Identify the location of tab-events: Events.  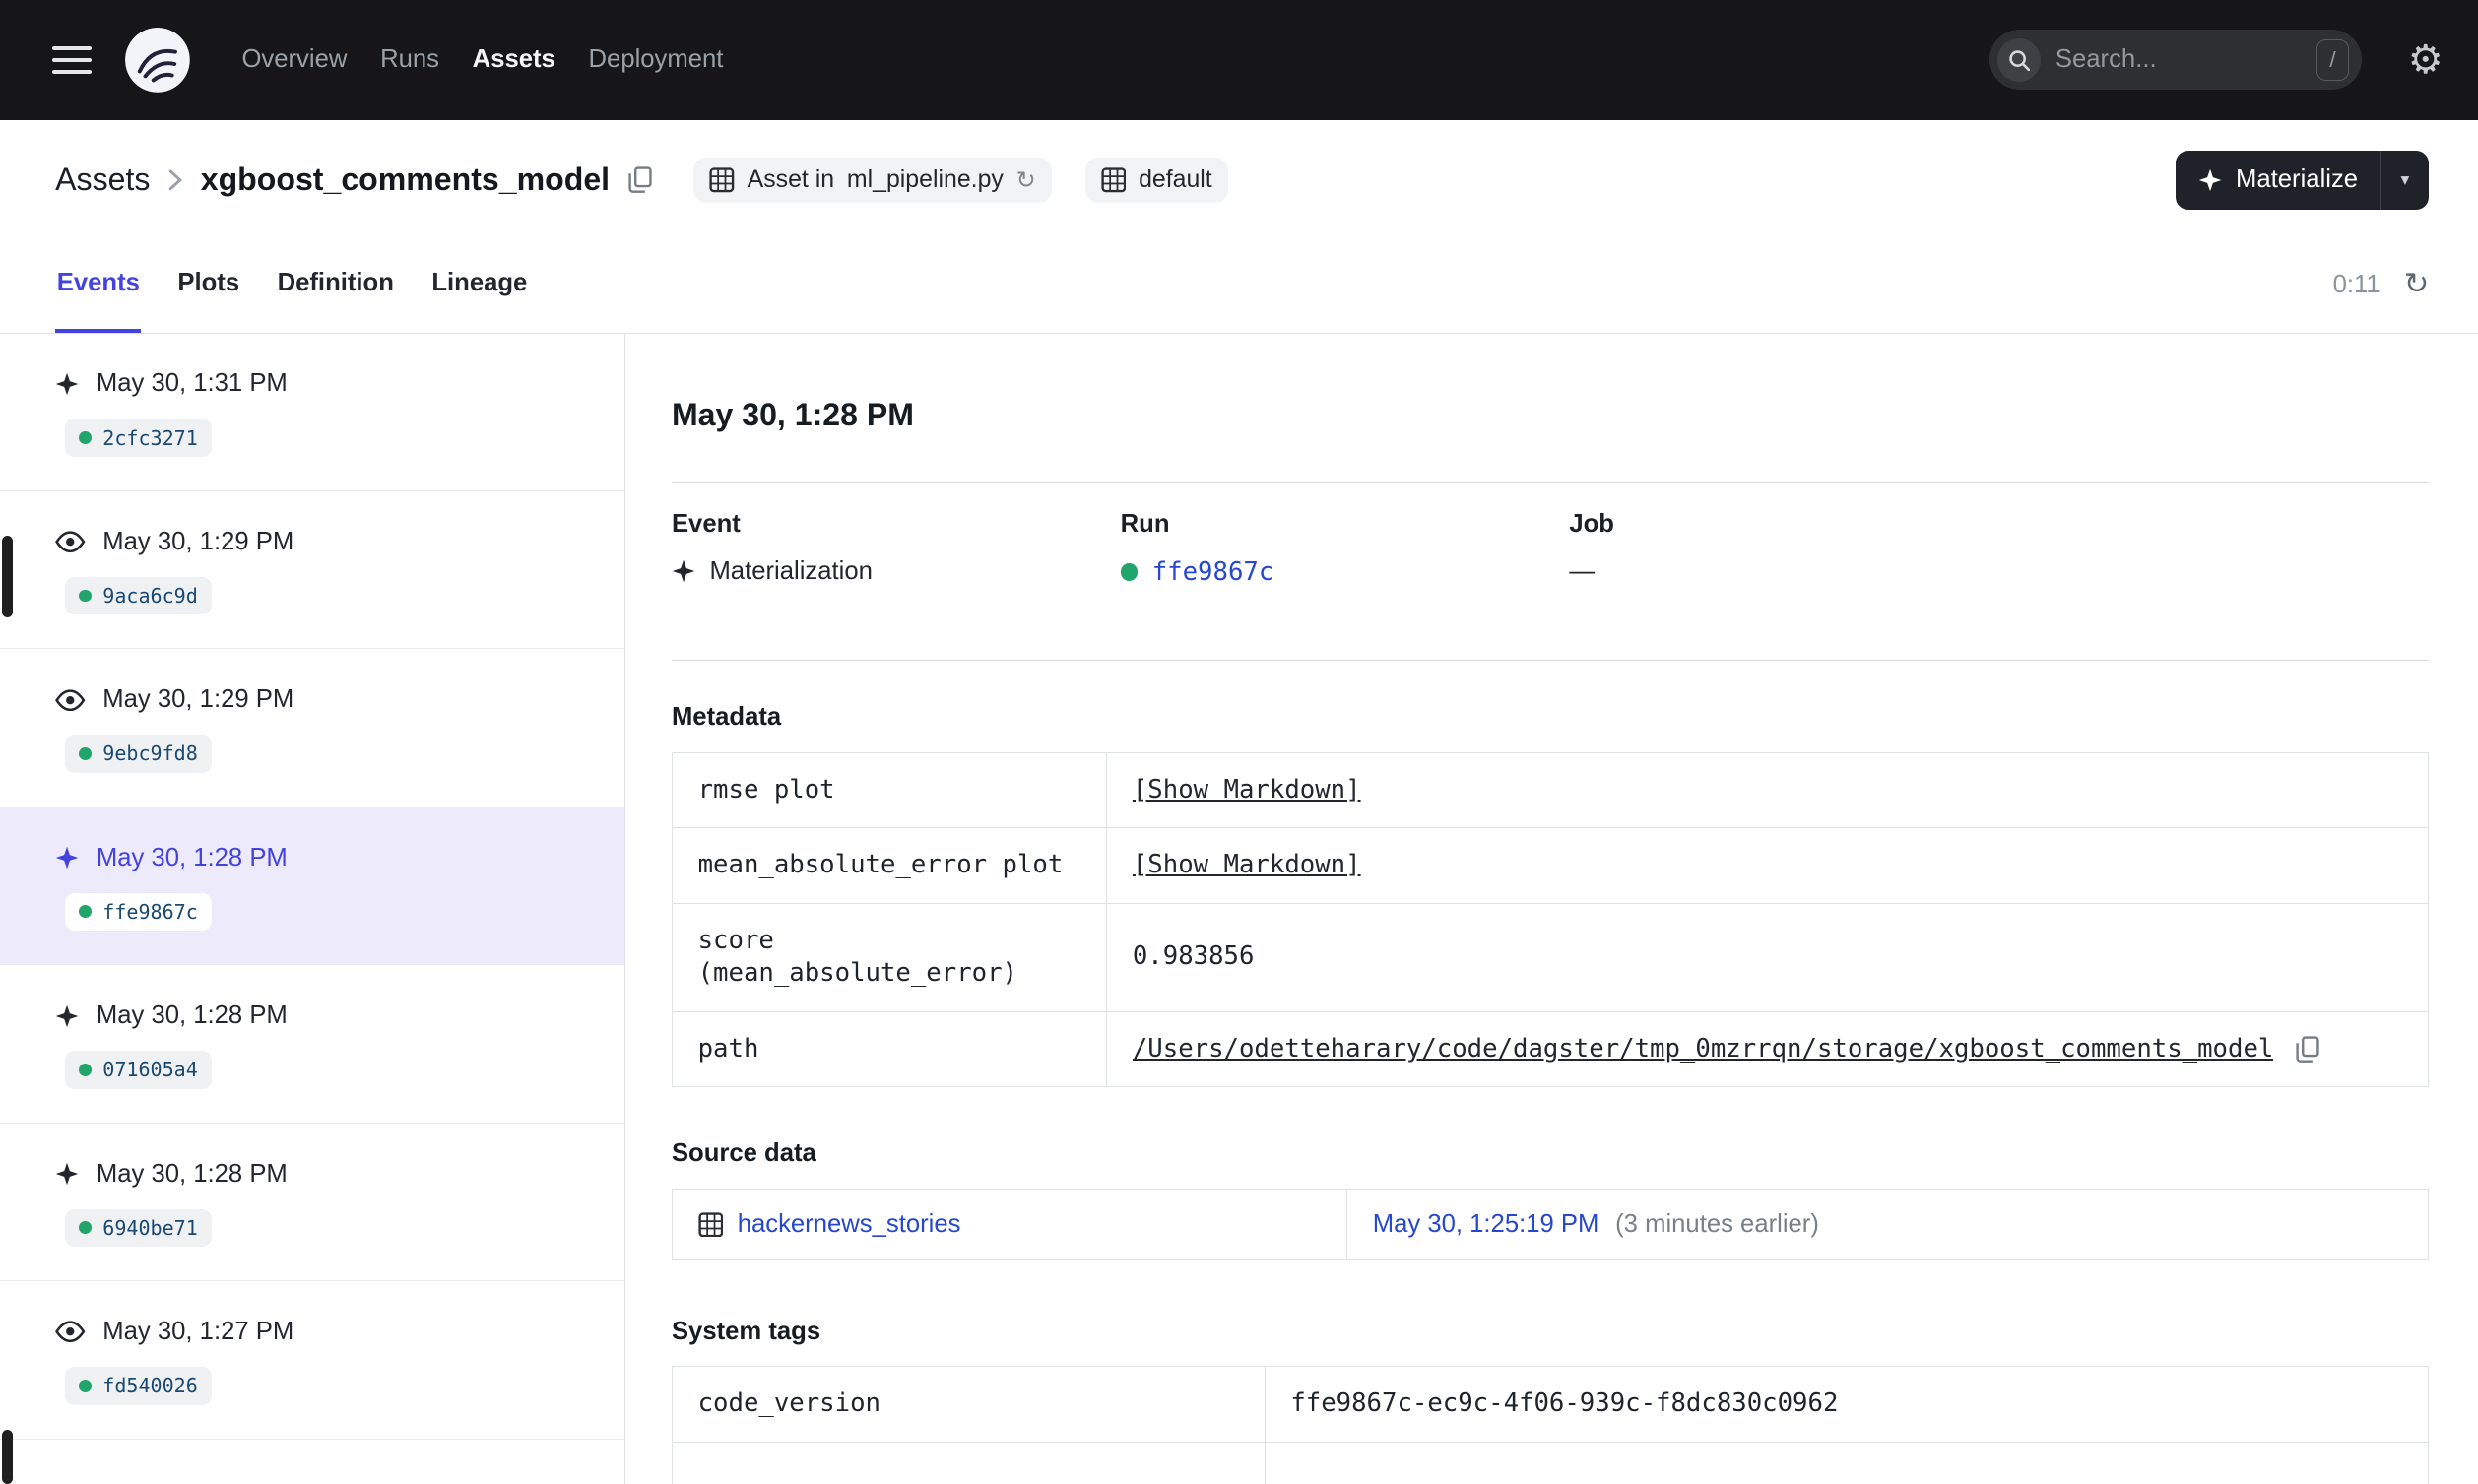
(98, 285).